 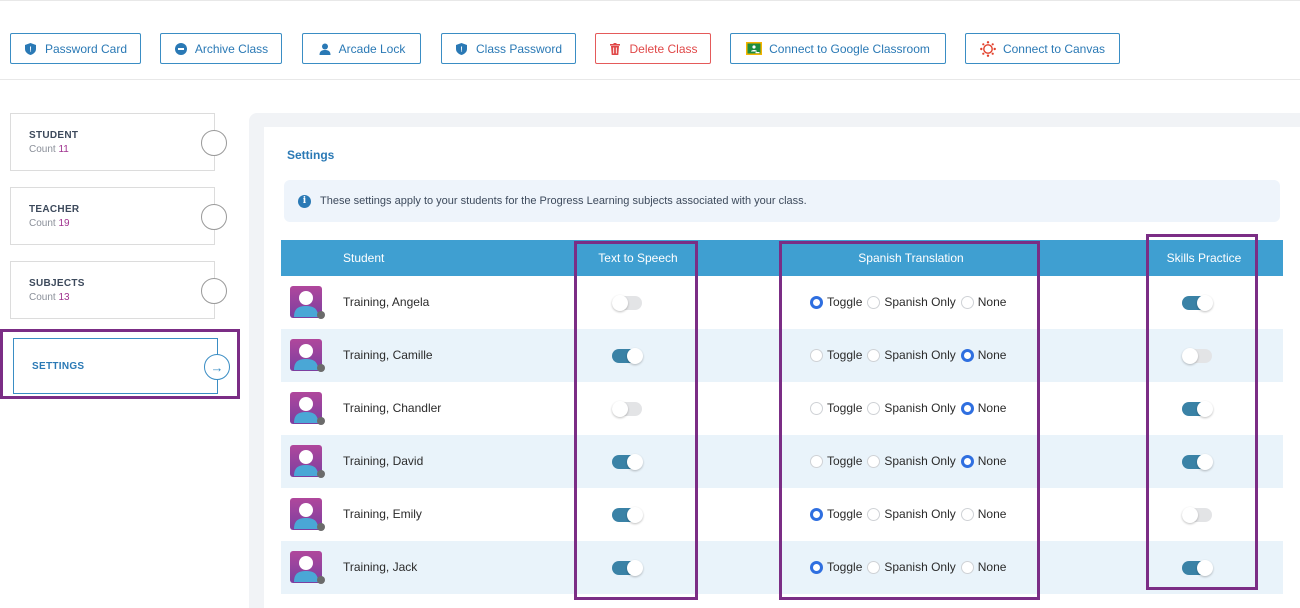 I want to click on password-card-label: Password Card, so click(x=86, y=48).